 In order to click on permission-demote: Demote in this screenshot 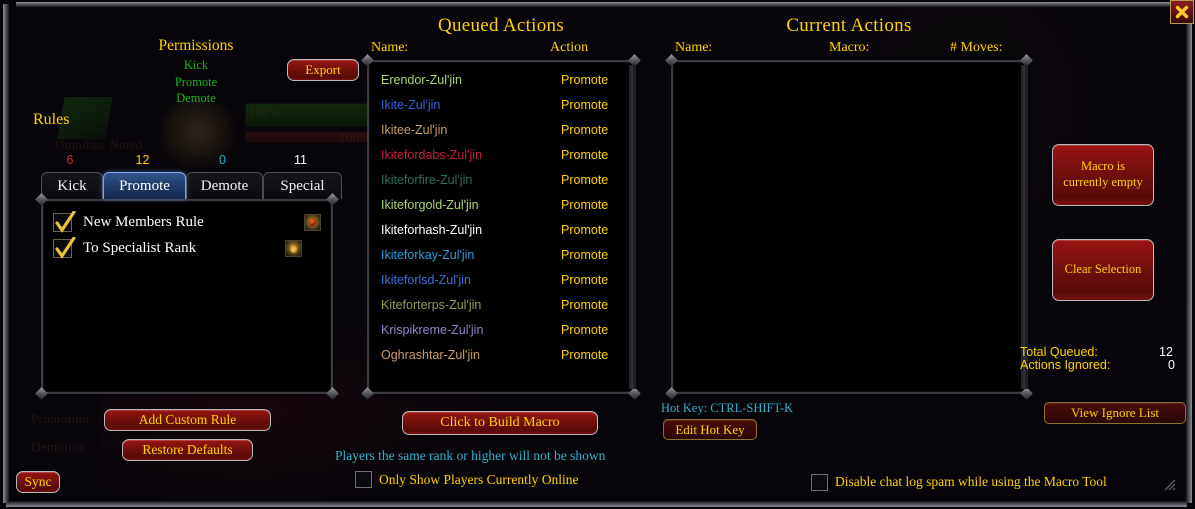, I will do `click(196, 98)`.